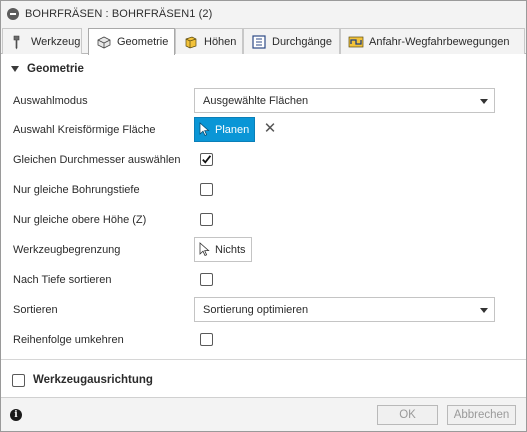  What do you see at coordinates (220, 41) in the screenshot?
I see `tab-label: Höhen` at bounding box center [220, 41].